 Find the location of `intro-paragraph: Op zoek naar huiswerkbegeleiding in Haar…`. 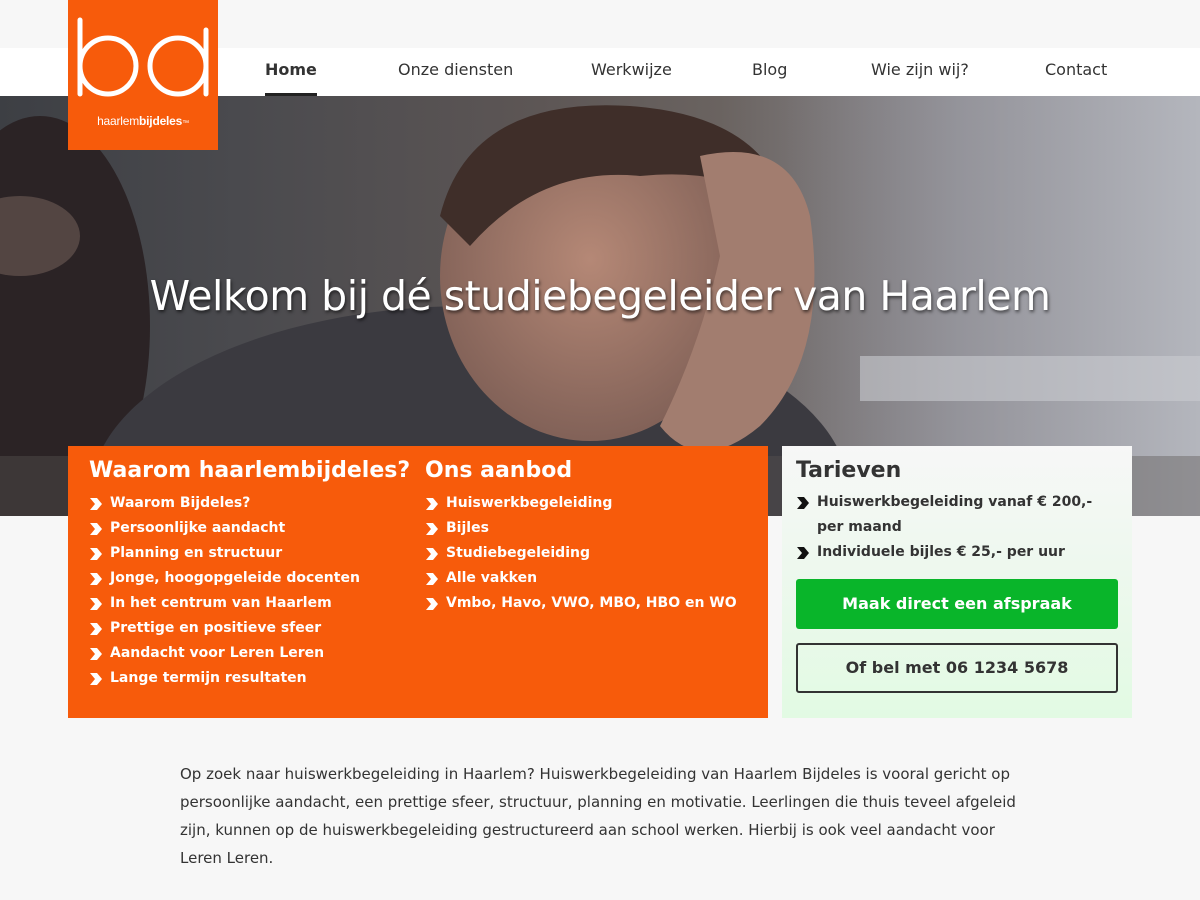

intro-paragraph: Op zoek naar huiswerkbegeleiding in Haar… is located at coordinates (598, 816).